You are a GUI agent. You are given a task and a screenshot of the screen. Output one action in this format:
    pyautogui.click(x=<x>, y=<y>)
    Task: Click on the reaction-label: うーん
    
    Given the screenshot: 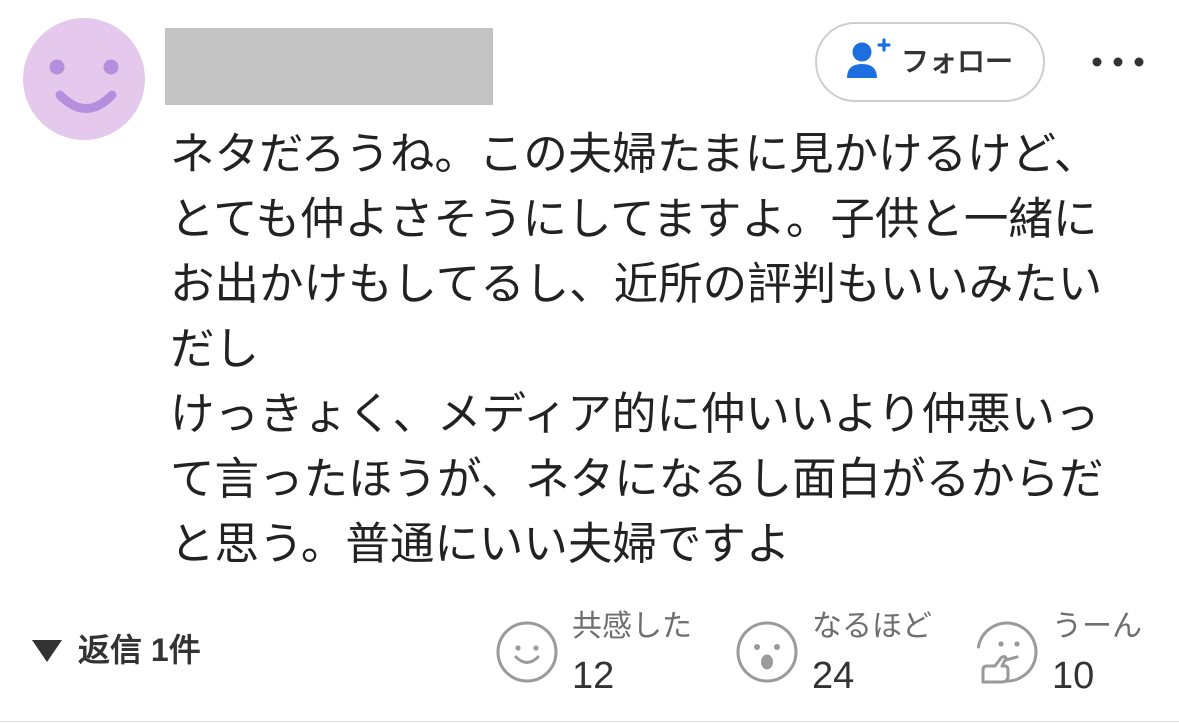 What is the action you would take?
    pyautogui.click(x=1097, y=626)
    